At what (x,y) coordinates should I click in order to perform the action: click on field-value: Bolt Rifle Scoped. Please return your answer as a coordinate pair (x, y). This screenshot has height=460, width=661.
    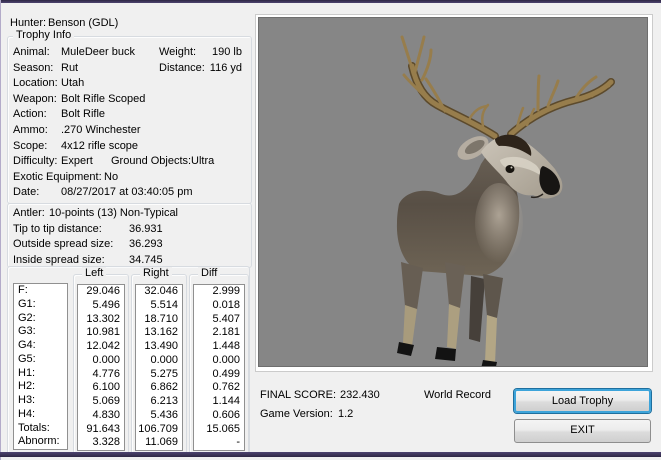
    Looking at the image, I should click on (103, 98).